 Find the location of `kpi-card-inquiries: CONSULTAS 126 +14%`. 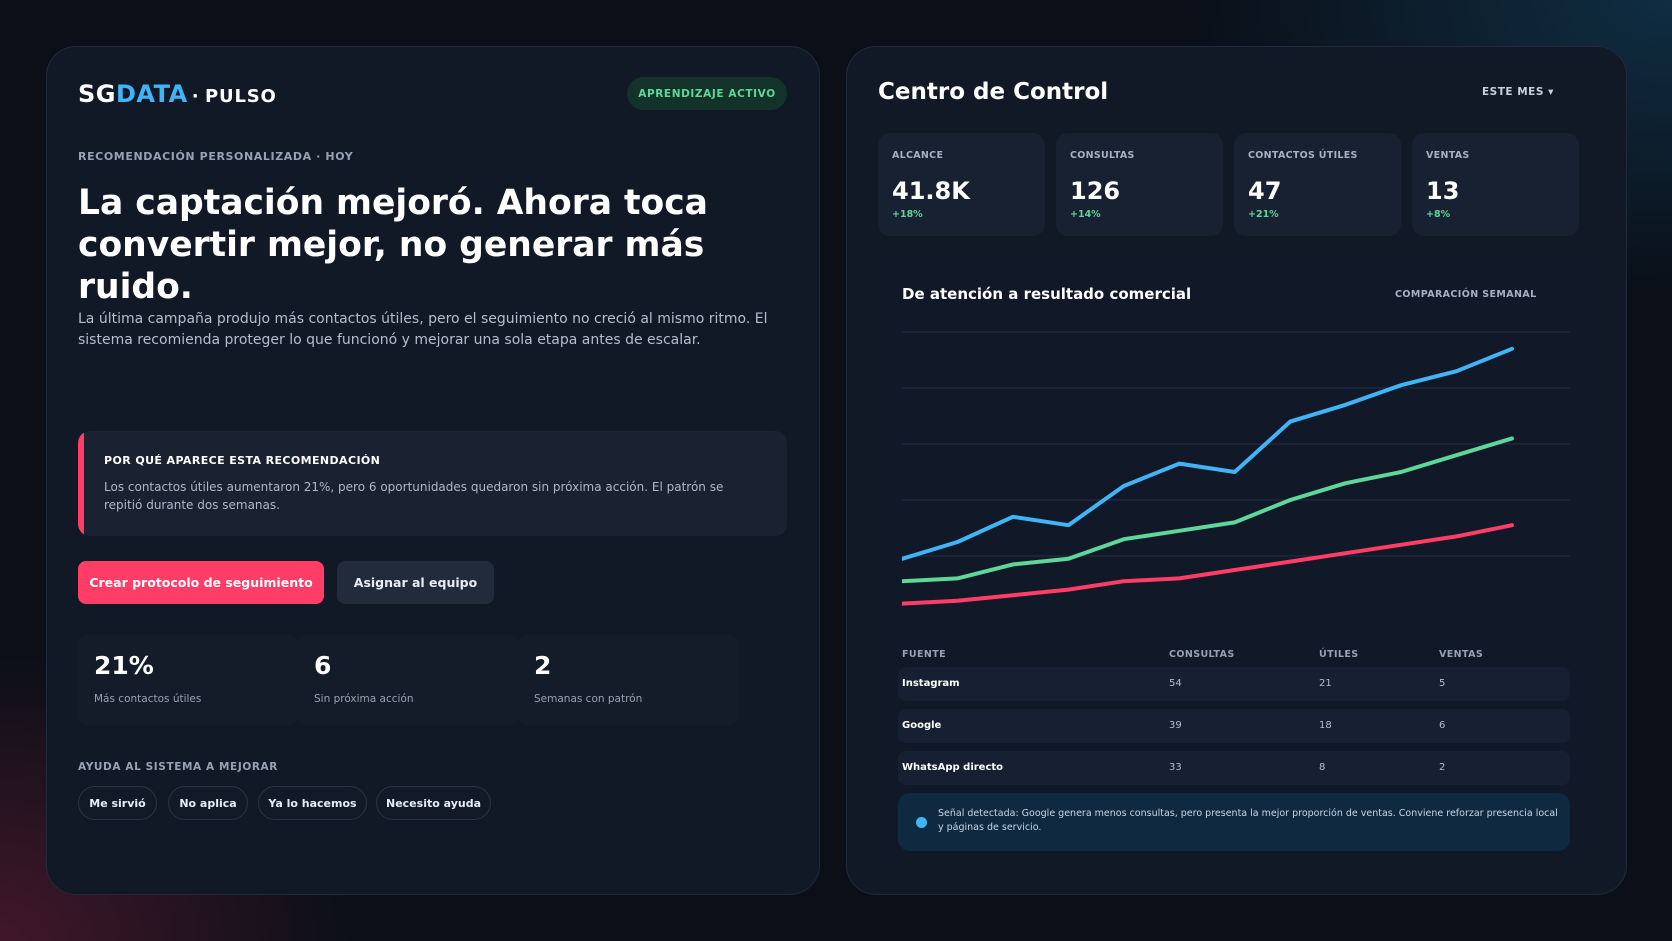

kpi-card-inquiries: CONSULTAS 126 +14% is located at coordinates (1139, 184).